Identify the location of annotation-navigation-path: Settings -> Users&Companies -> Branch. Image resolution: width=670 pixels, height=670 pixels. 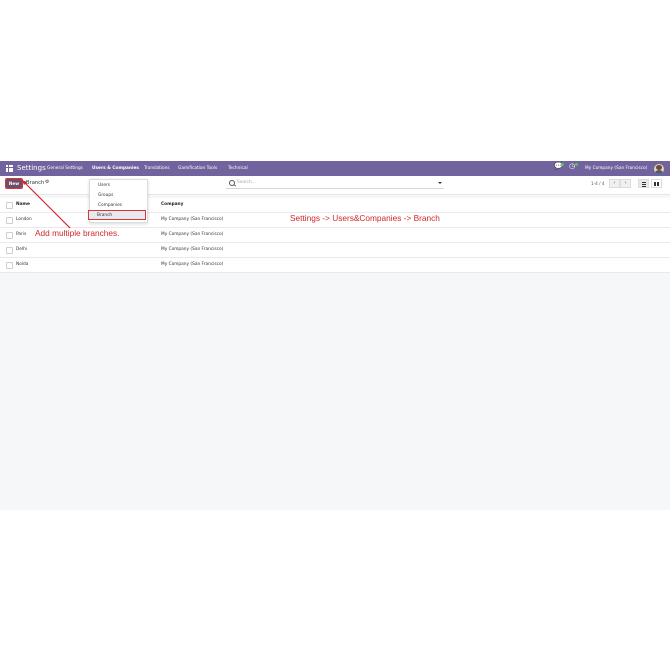
(365, 218).